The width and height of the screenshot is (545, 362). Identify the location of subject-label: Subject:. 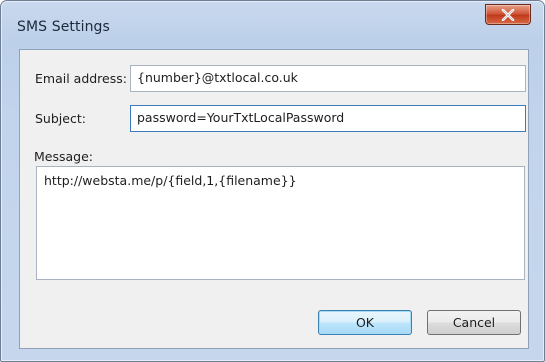
(60, 118).